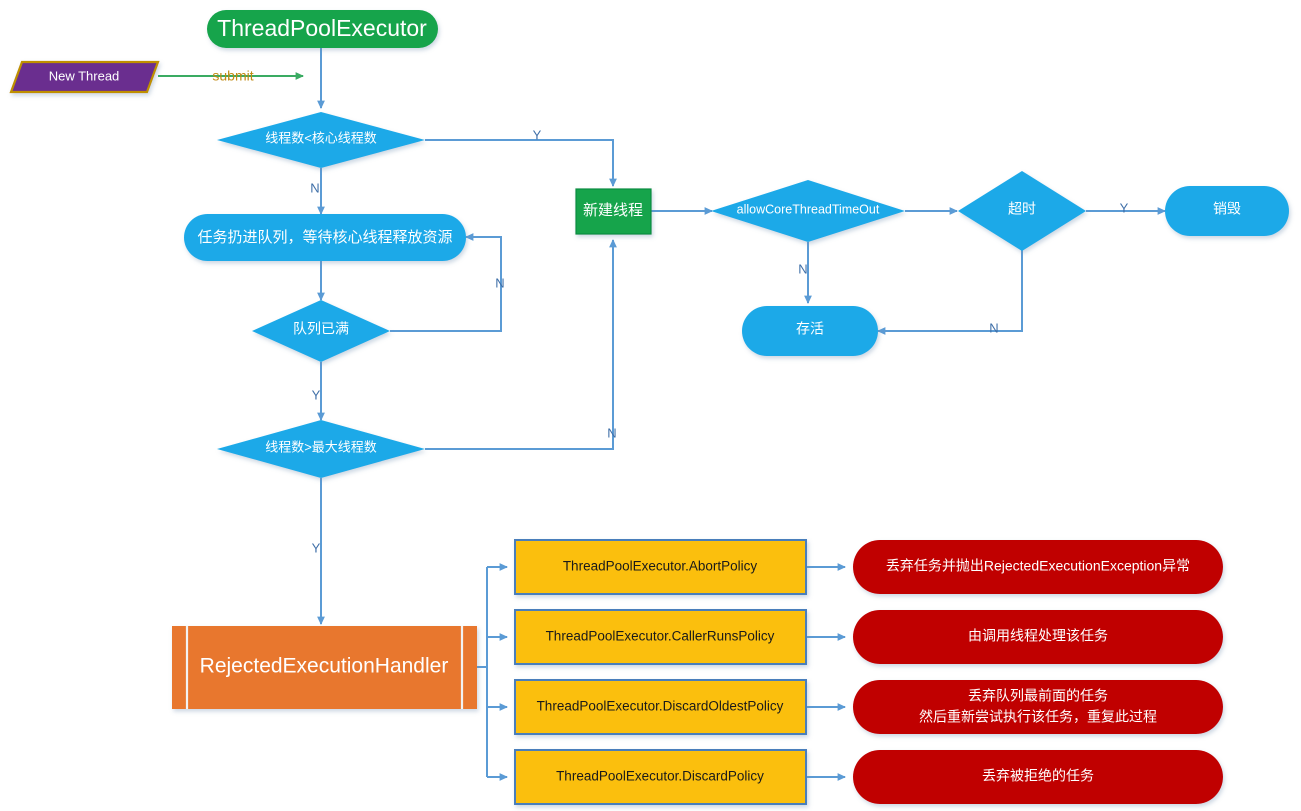  Describe the element at coordinates (660, 706) in the screenshot. I see `node-label-policy-2: ThreadPoolExecutor.DiscardOldestPolicy` at that location.